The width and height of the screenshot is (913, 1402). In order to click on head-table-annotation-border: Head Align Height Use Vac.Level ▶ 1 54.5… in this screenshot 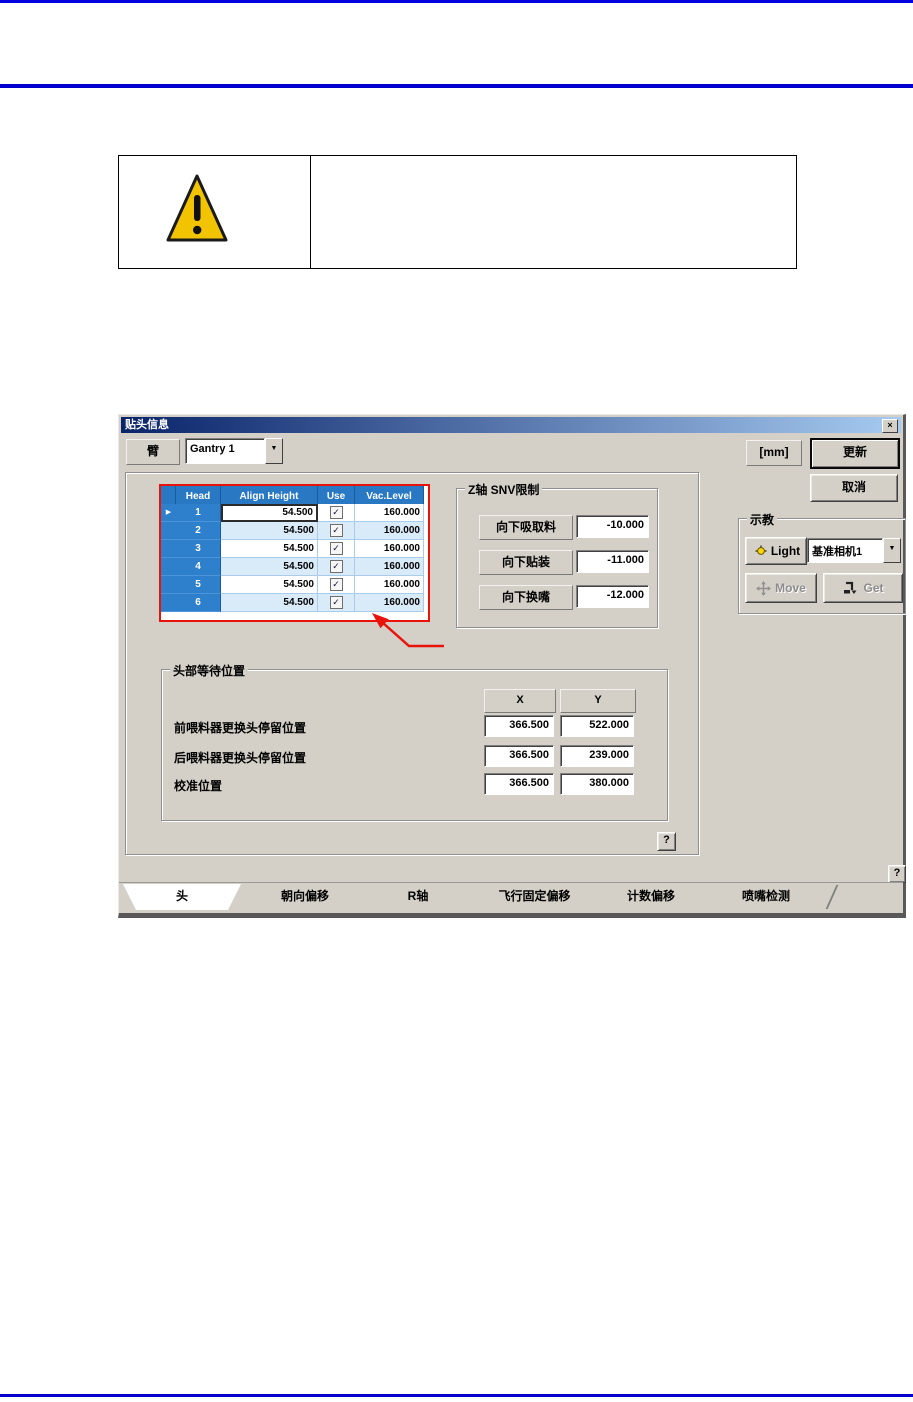, I will do `click(294, 553)`.